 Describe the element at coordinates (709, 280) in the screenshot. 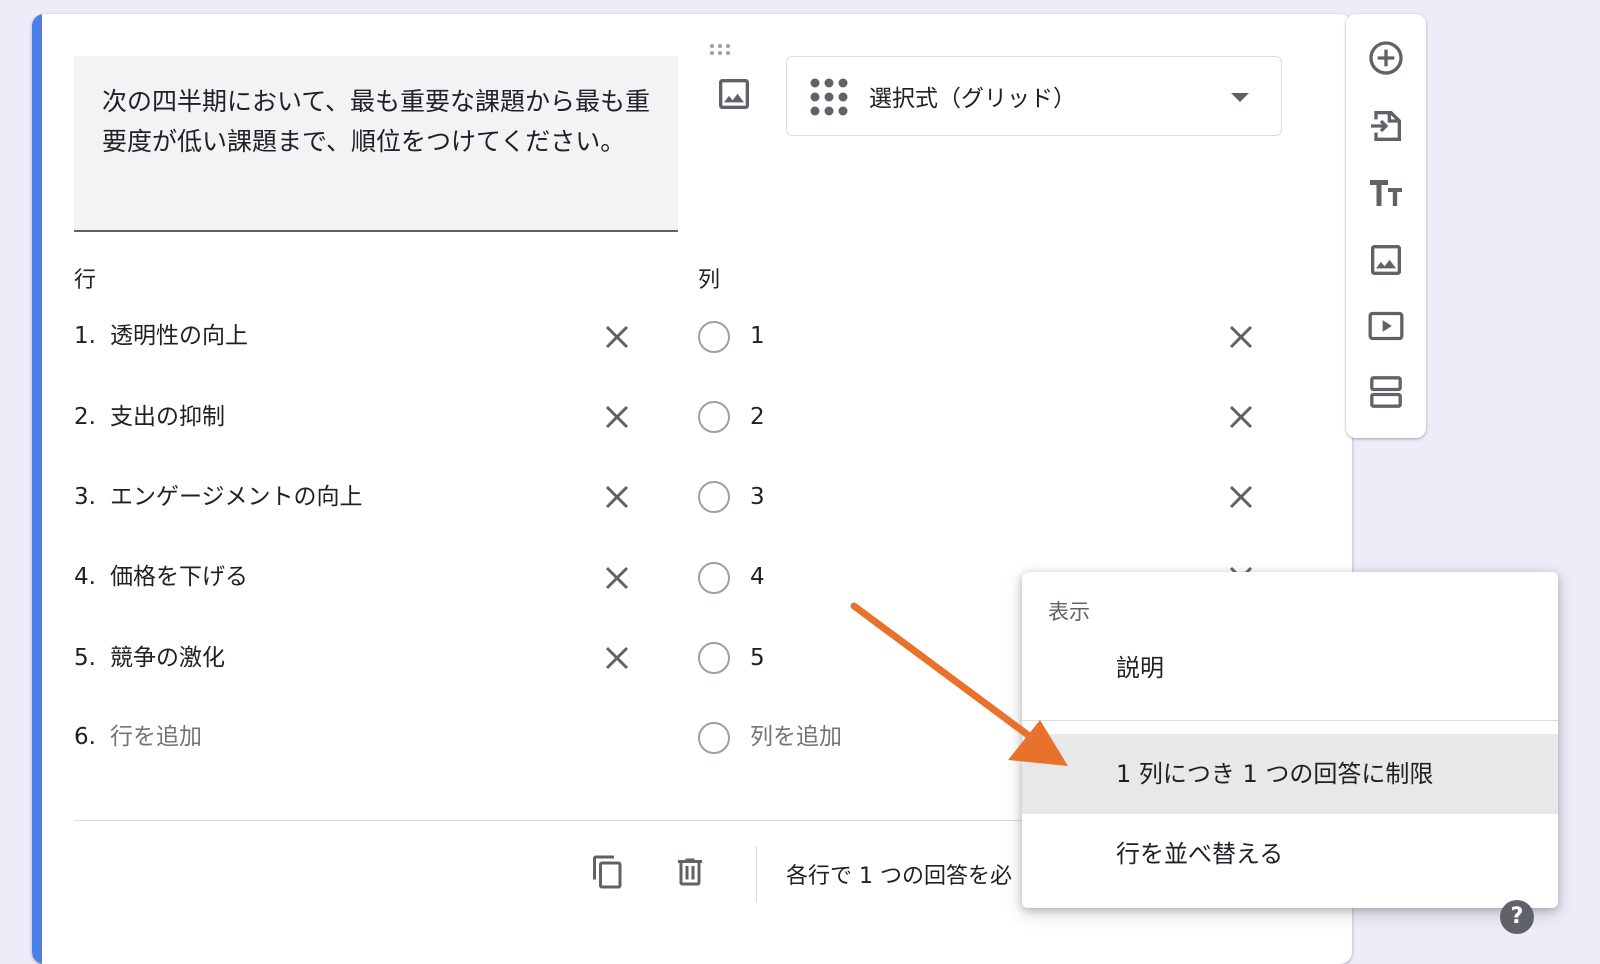

I see `columns-heading: 列` at that location.